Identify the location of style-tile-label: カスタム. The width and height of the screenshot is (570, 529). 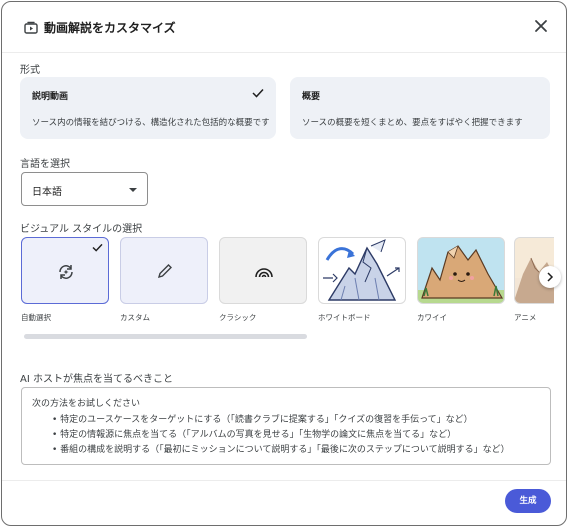
(135, 317).